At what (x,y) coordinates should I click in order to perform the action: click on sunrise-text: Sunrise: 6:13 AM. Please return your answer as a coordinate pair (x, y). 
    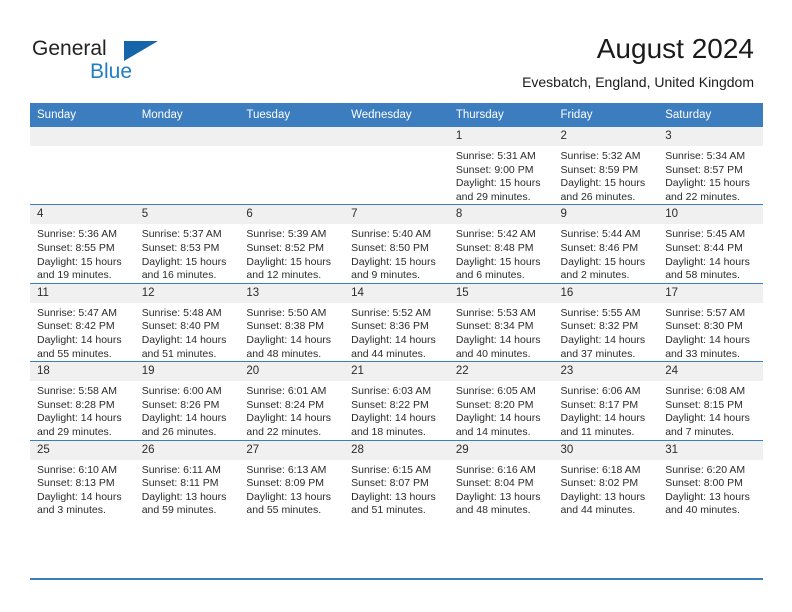
    Looking at the image, I should click on (286, 469).